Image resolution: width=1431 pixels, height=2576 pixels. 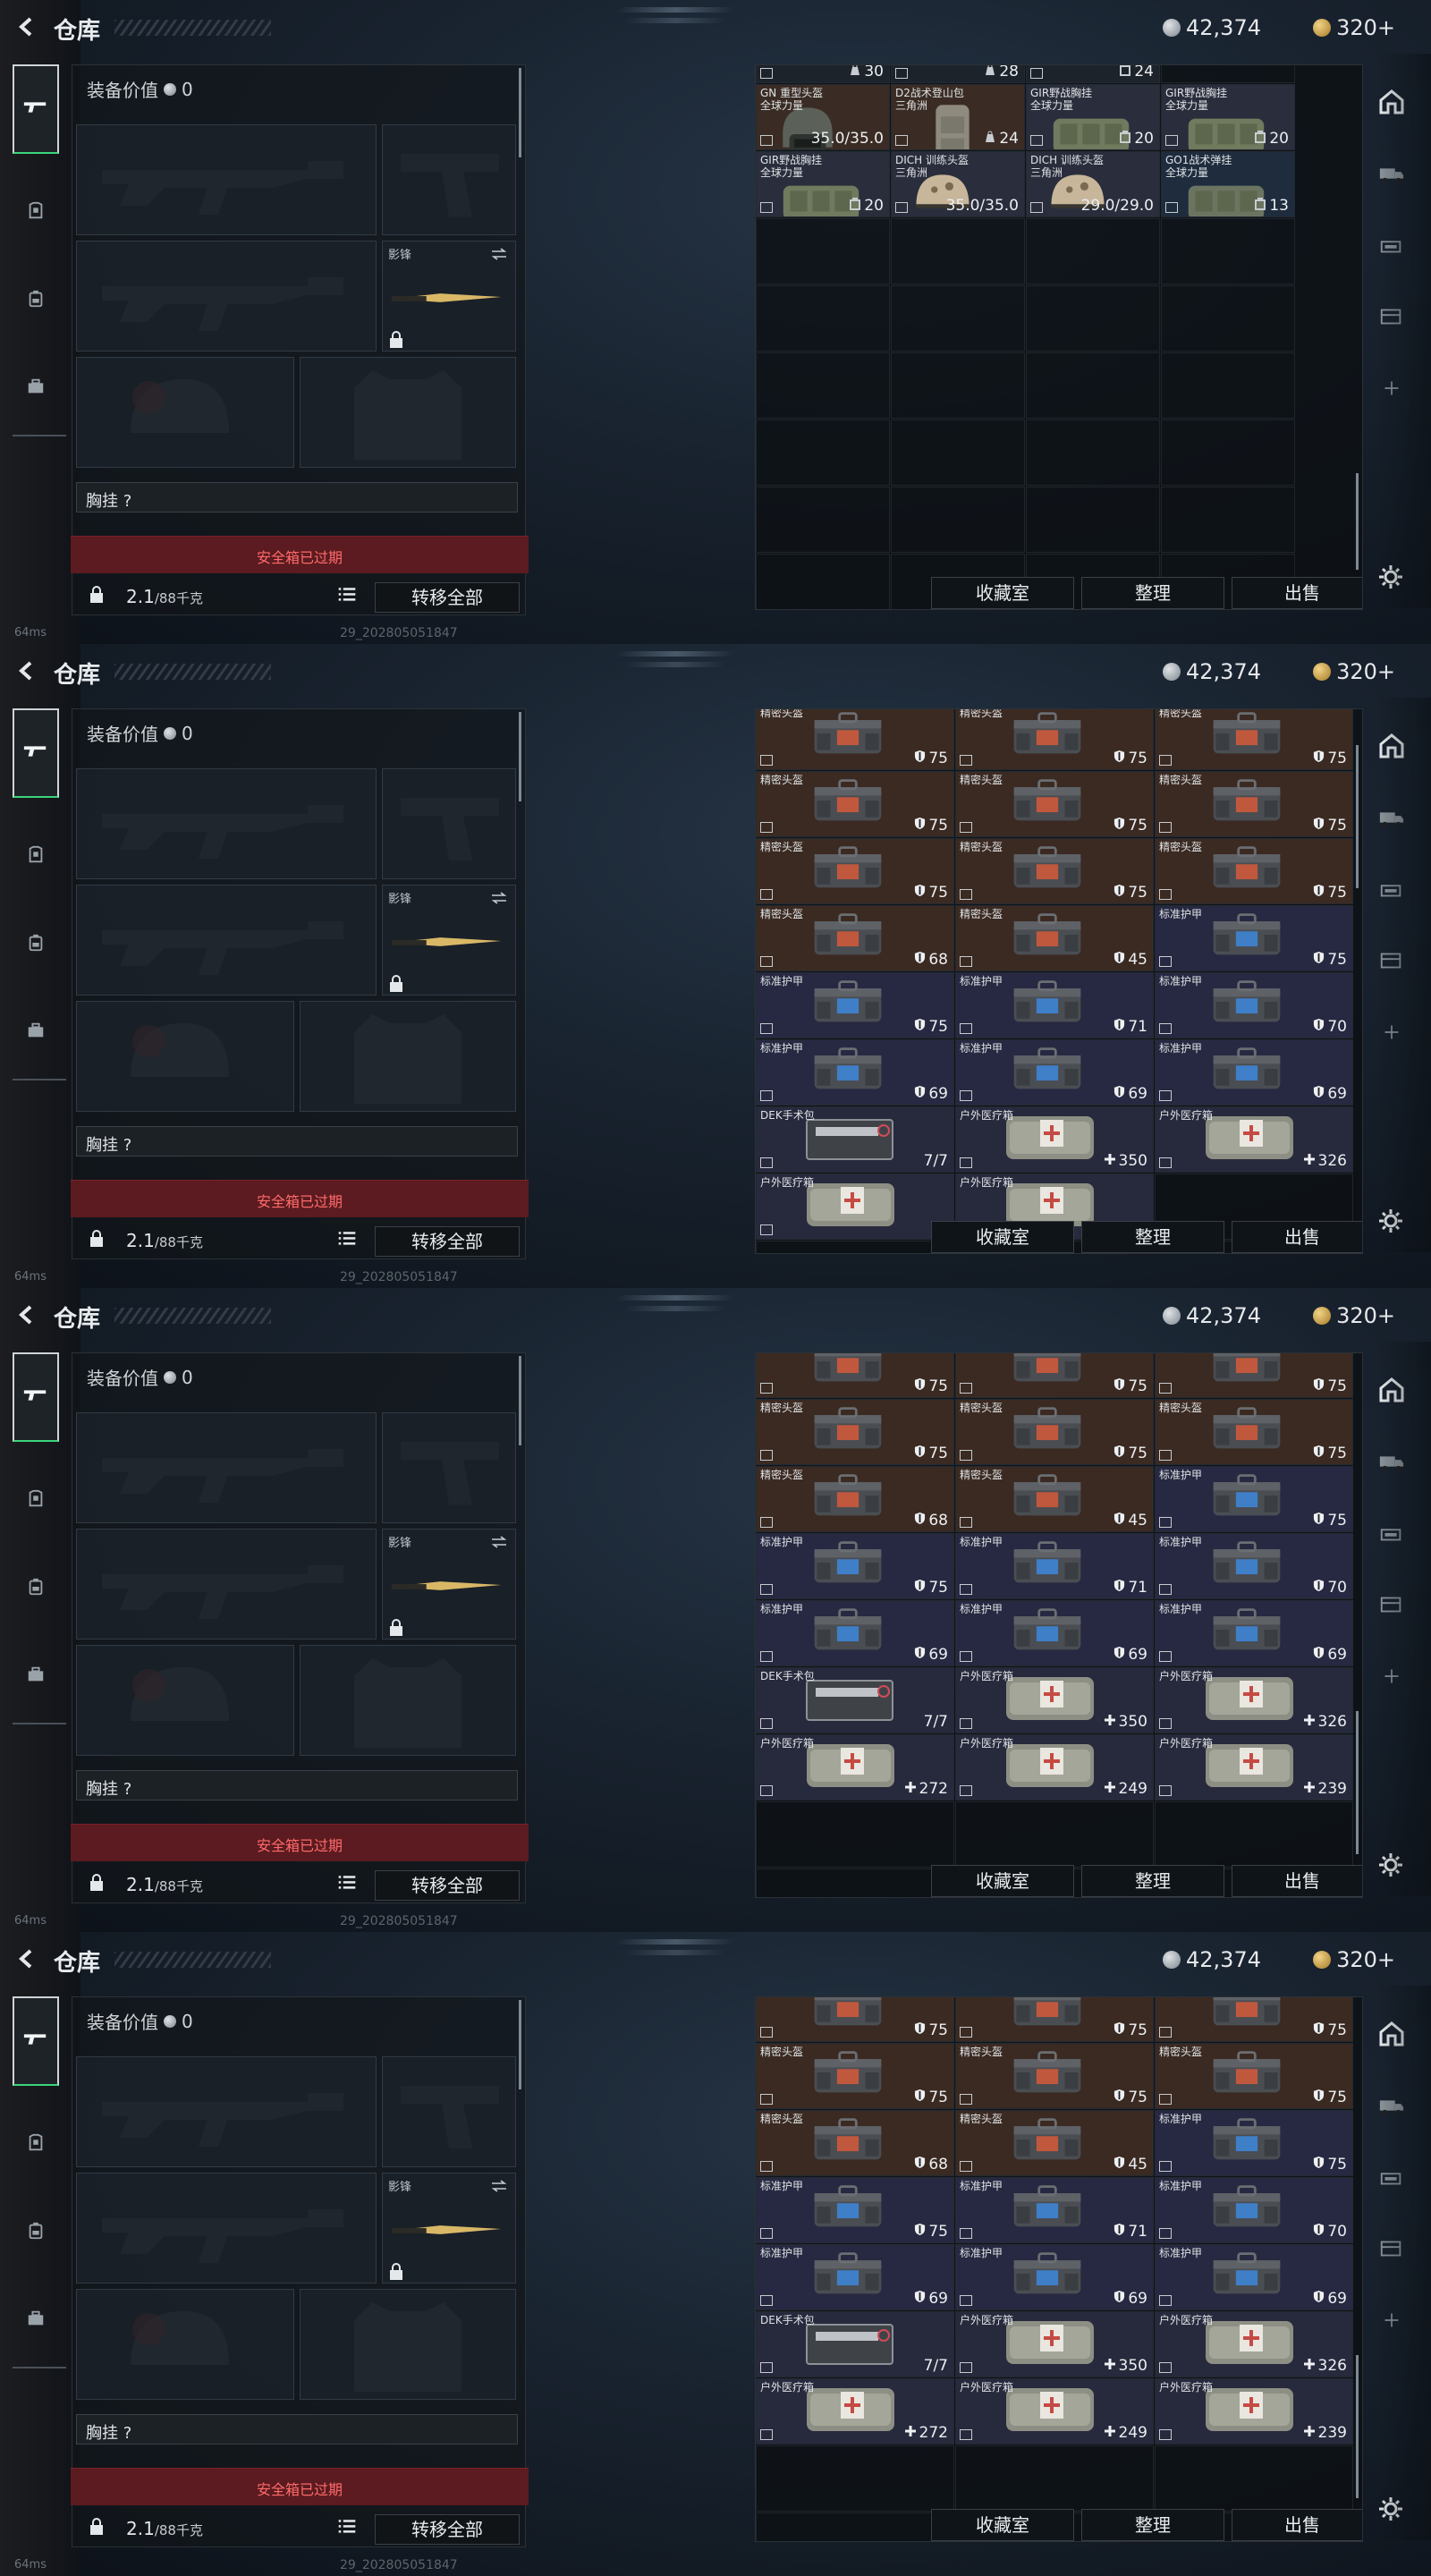 What do you see at coordinates (1055, 1566) in the screenshot?
I see `inventory-item: 标准护甲 71` at bounding box center [1055, 1566].